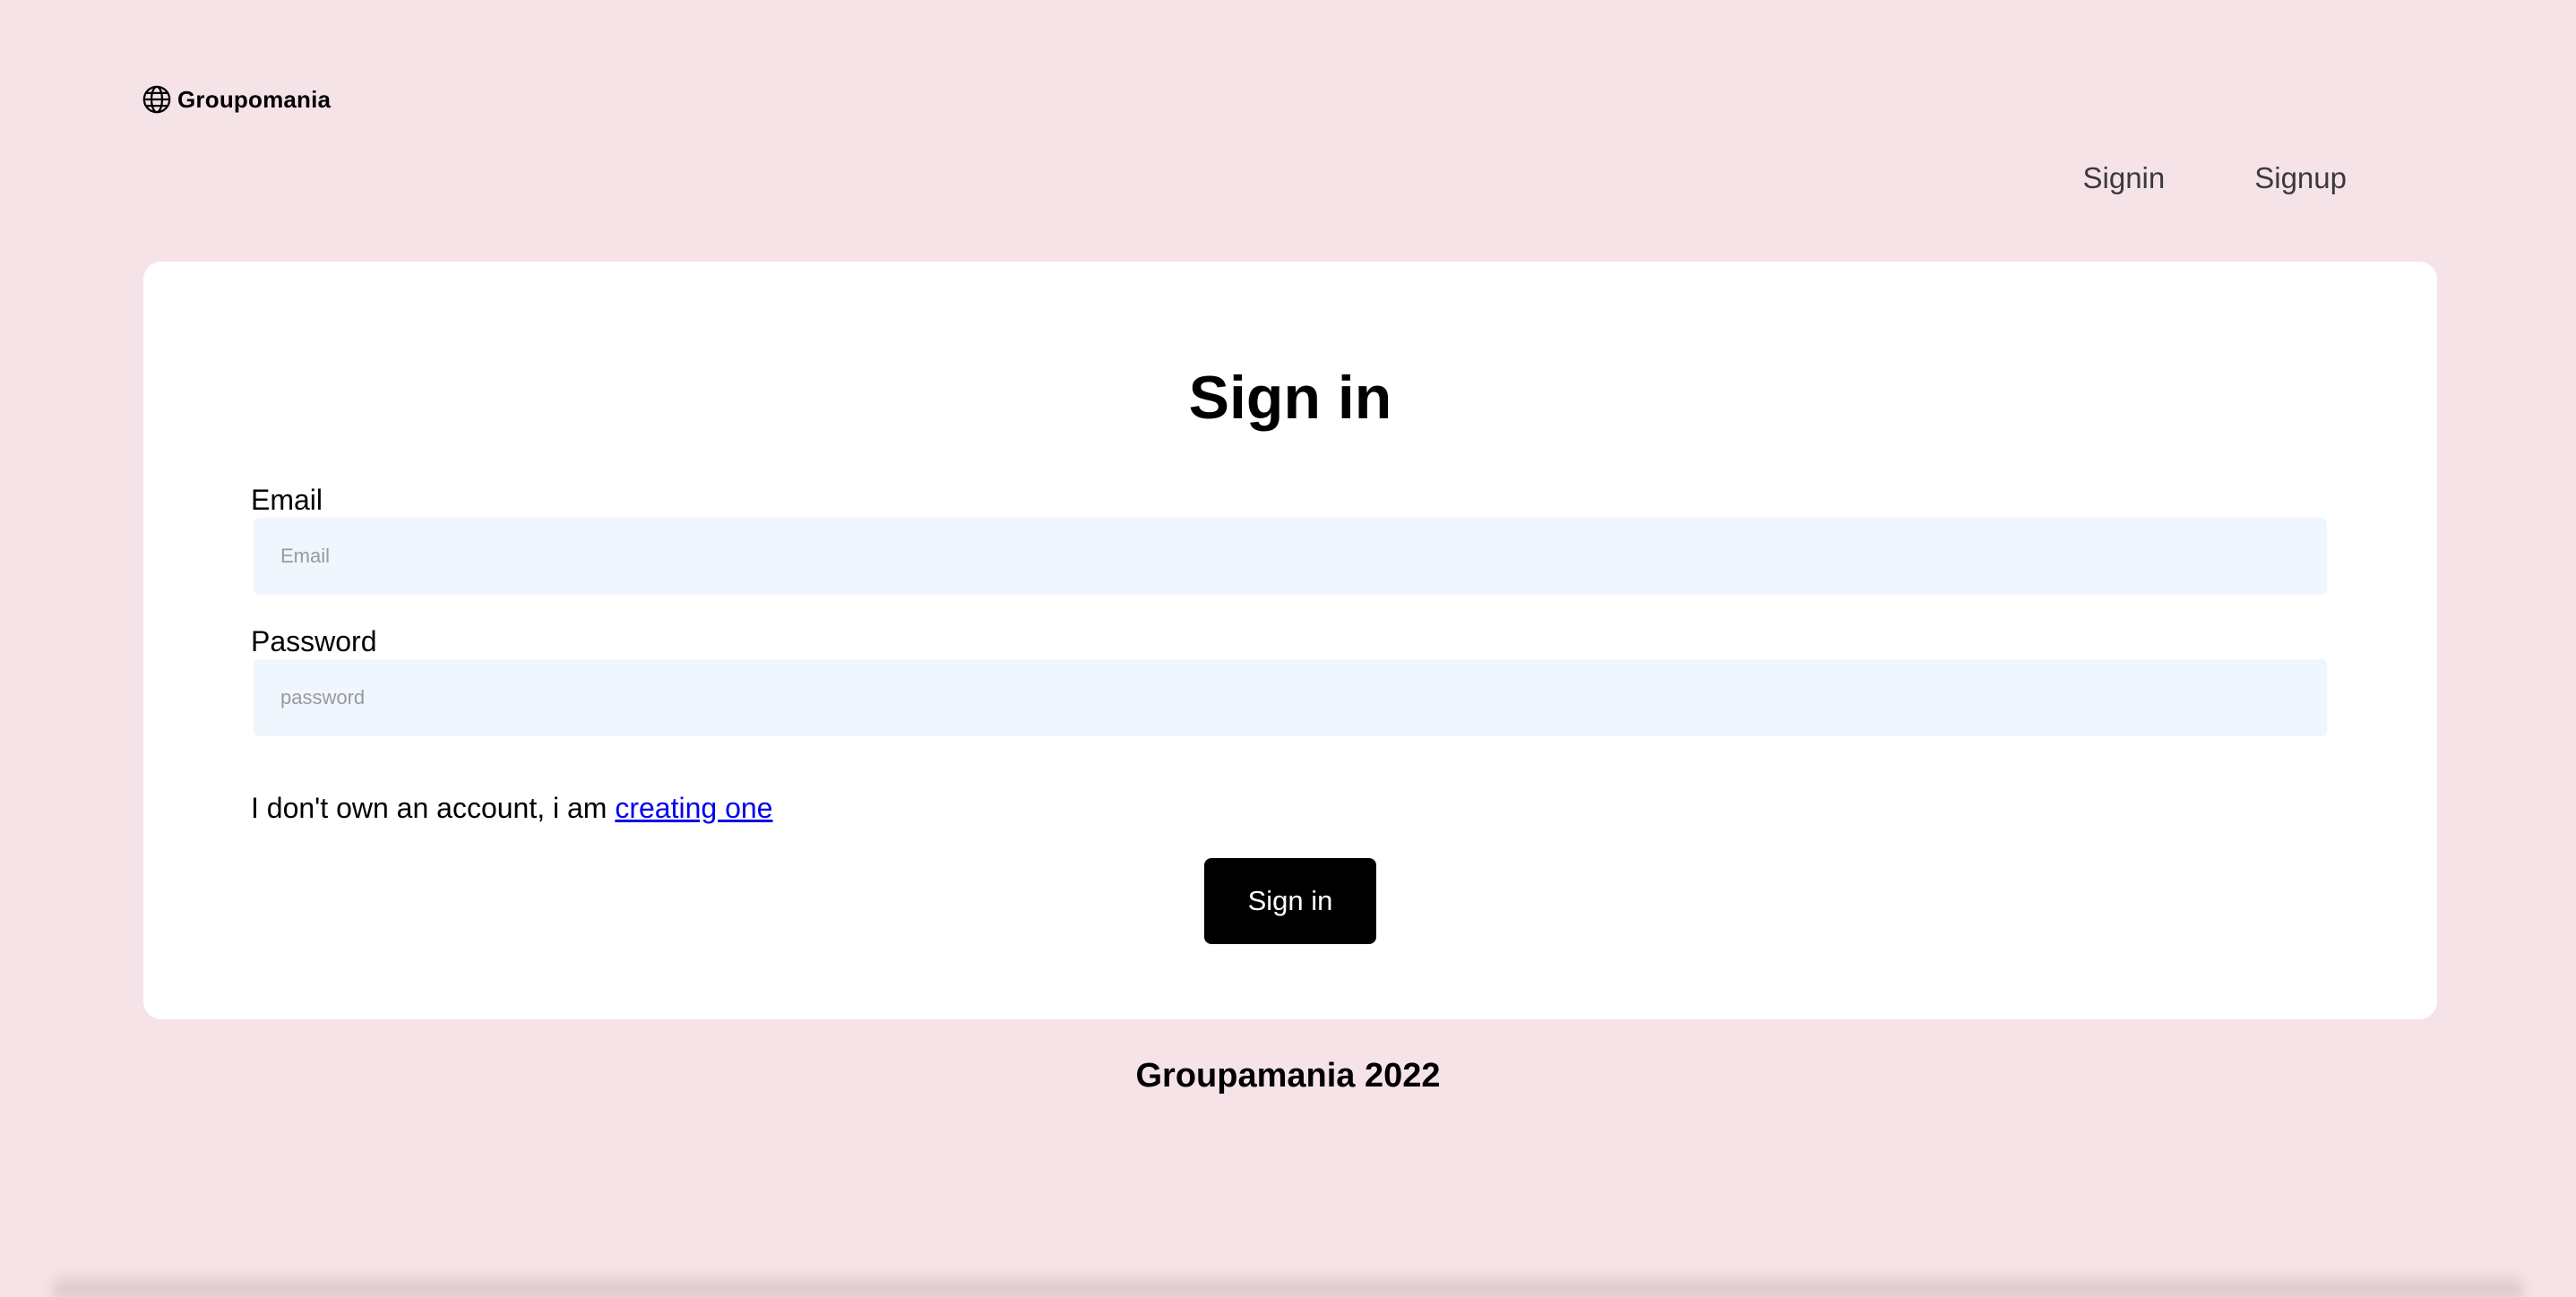  I want to click on account-prompt-text: I don't own an account, i am, so click(433, 808).